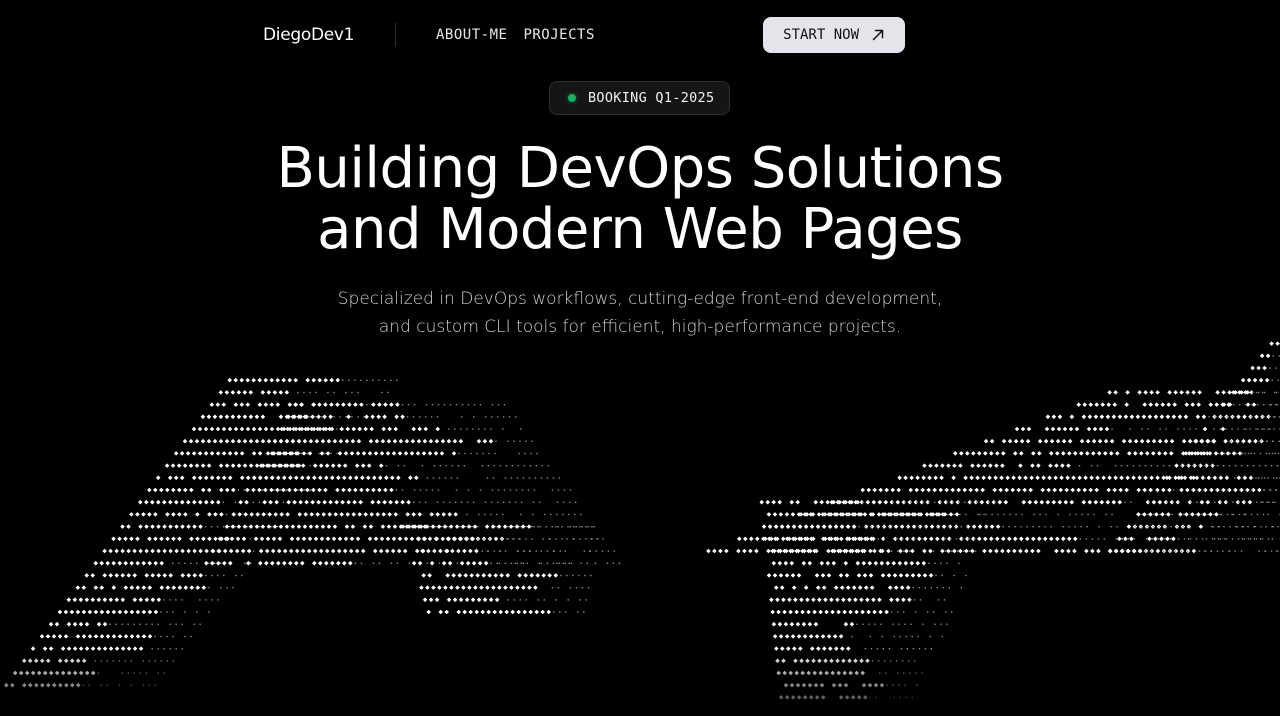  Describe the element at coordinates (834, 35) in the screenshot. I see `start-now-button: START NOW` at that location.